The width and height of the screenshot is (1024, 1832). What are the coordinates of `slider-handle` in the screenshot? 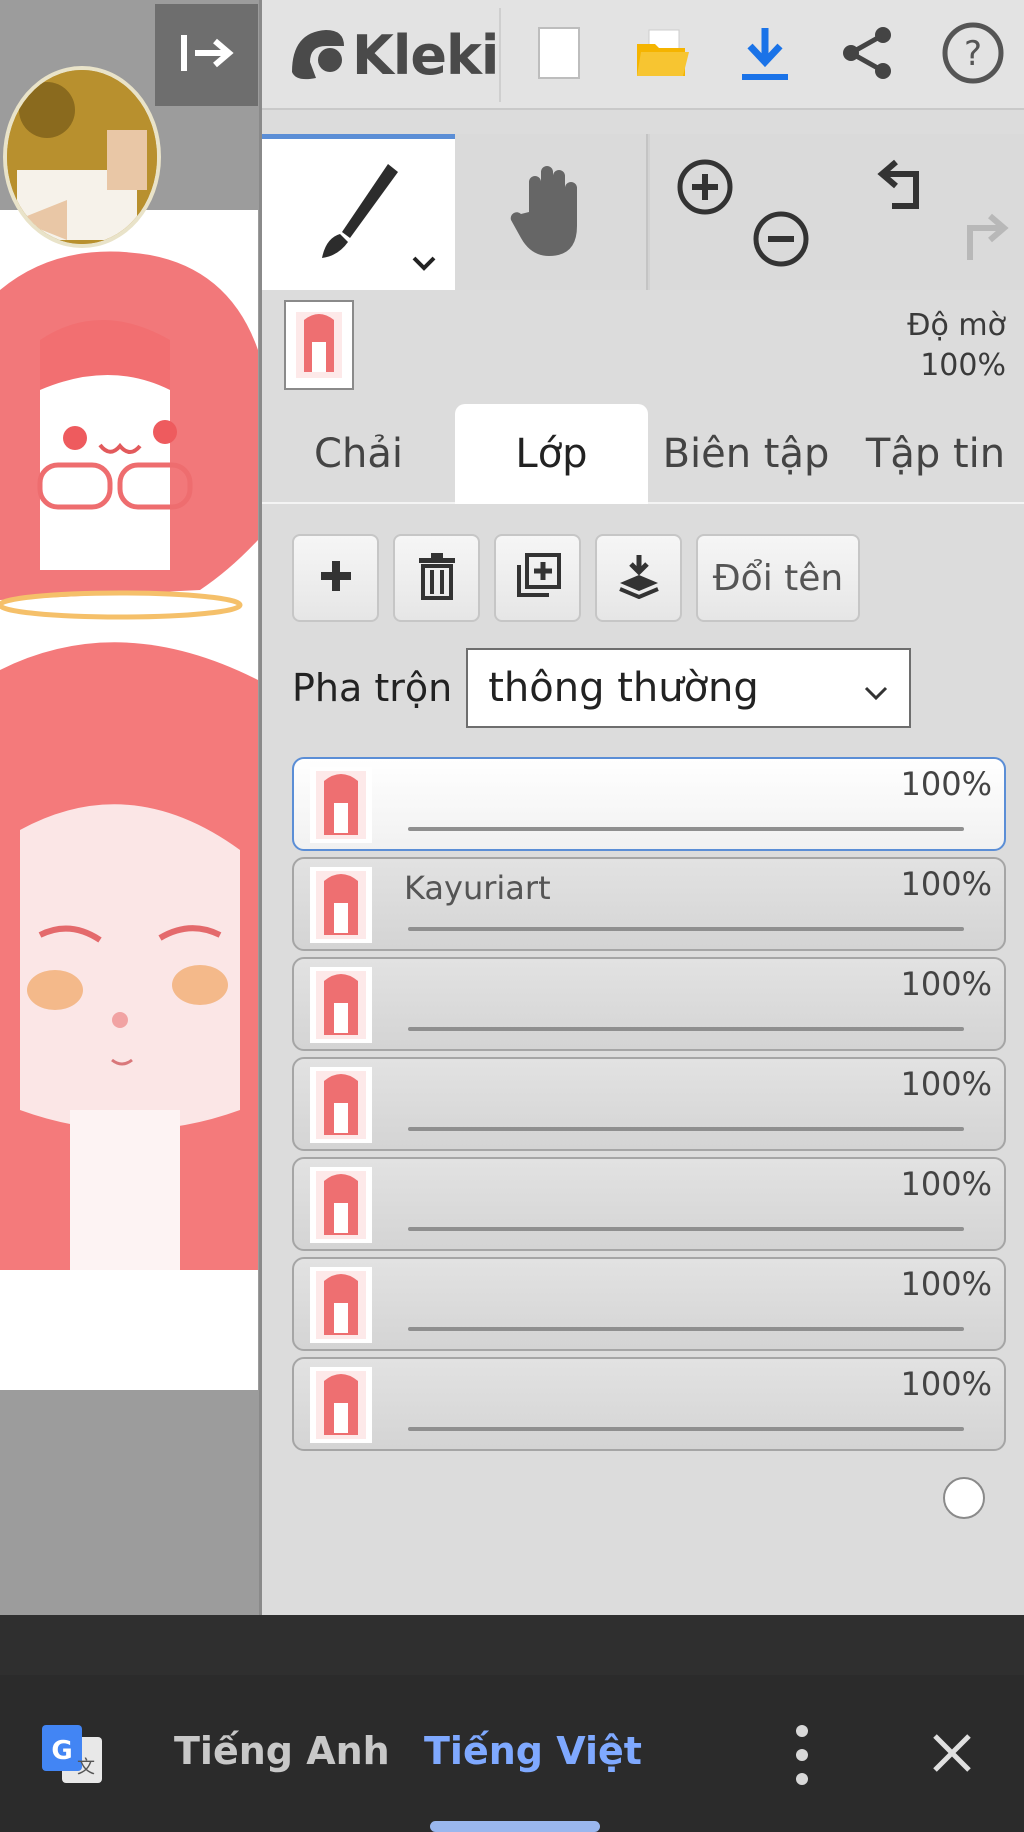 It's located at (964, 1498).